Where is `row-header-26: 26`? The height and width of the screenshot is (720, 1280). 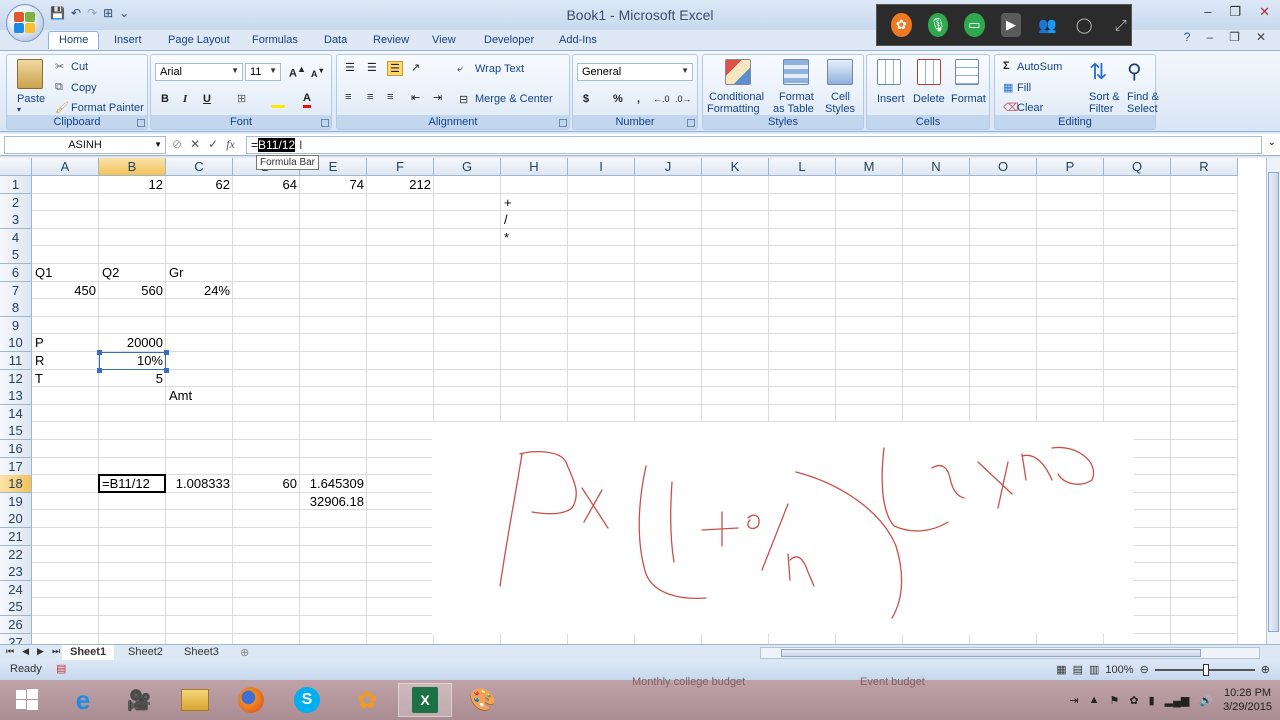
row-header-26: 26 is located at coordinates (16, 625).